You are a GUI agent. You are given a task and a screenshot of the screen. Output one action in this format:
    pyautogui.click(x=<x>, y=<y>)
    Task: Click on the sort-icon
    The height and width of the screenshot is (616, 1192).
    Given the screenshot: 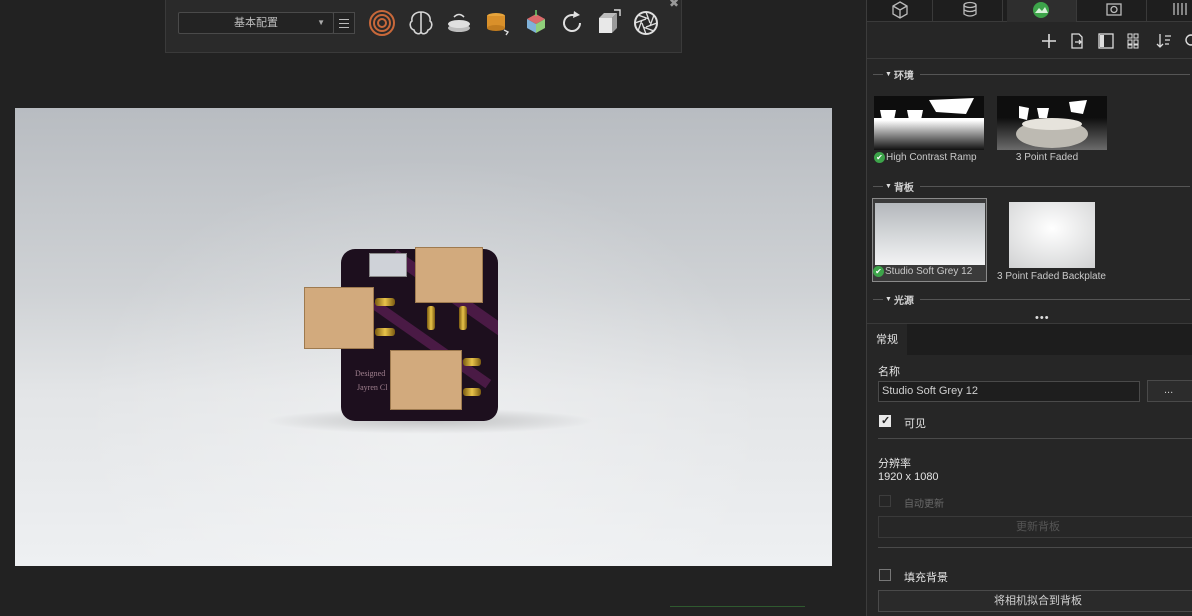 What is the action you would take?
    pyautogui.click(x=1164, y=41)
    